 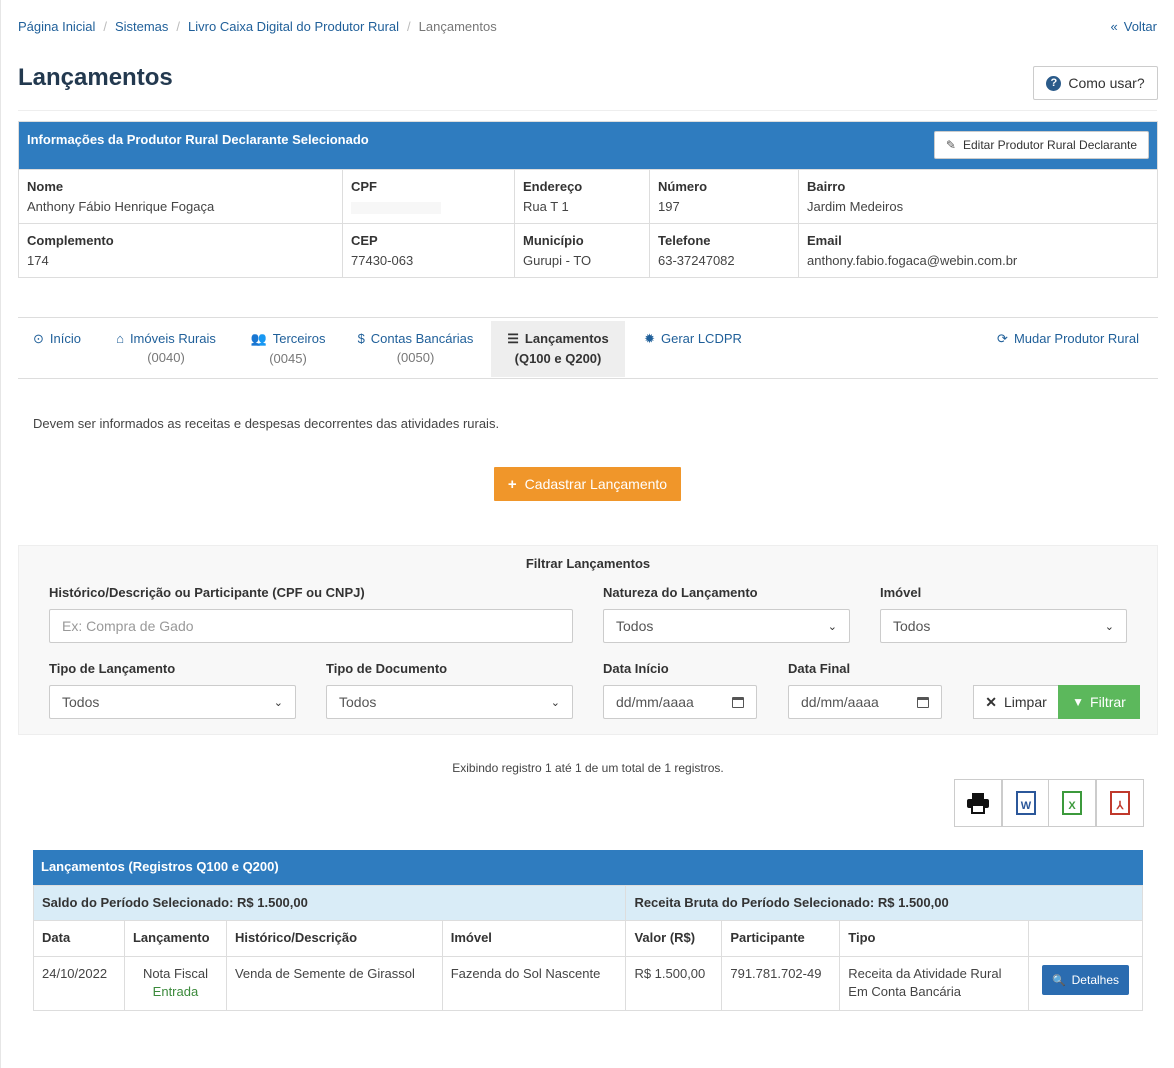 I want to click on column-header: Lançamento, so click(x=175, y=938).